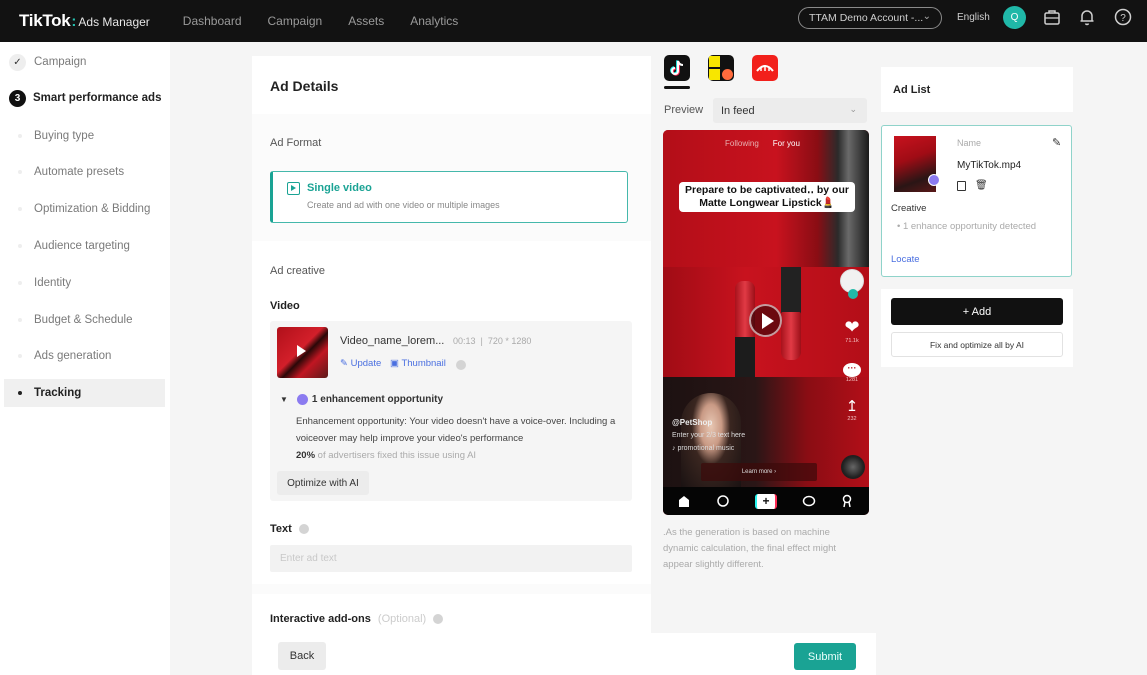  I want to click on thumbnail-label: Thumbnail, so click(423, 363).